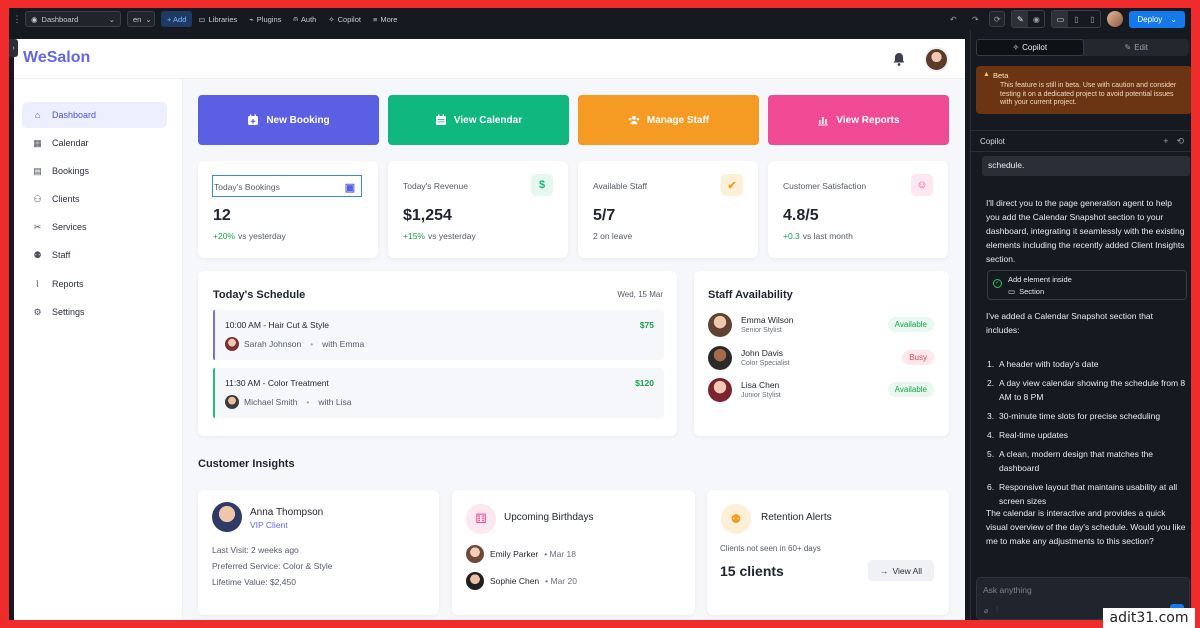 The image size is (1200, 628). Describe the element at coordinates (60, 19) in the screenshot. I see `page-select-value: Dashboard` at that location.